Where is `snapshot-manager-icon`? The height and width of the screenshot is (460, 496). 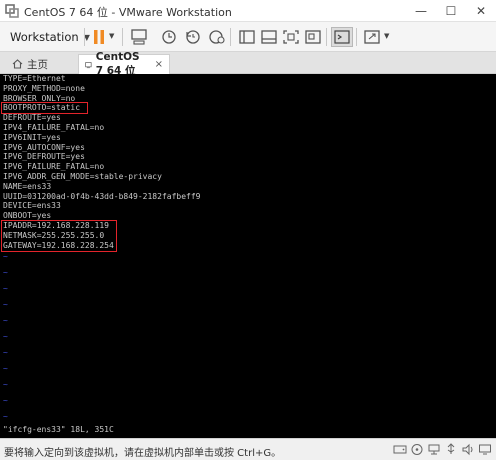
snapshot-manager-icon is located at coordinates (217, 37).